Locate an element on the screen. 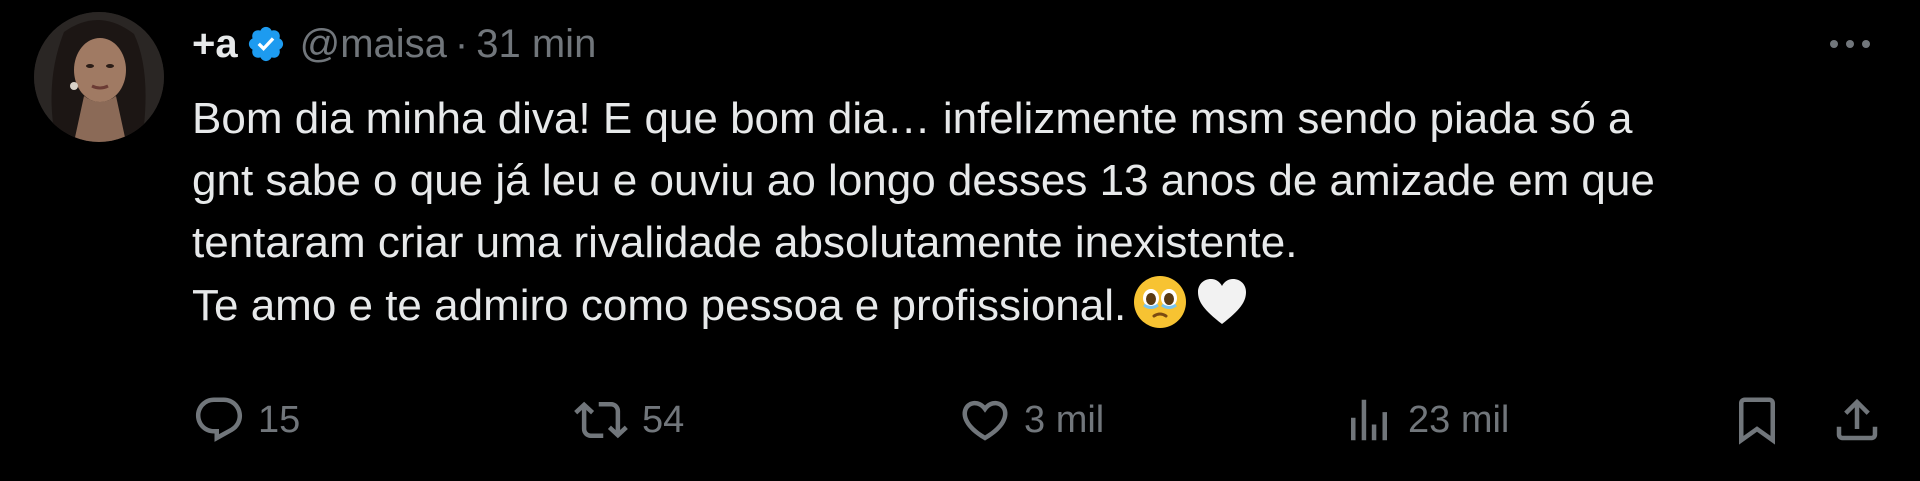 The height and width of the screenshot is (481, 1920). like-button: 3 mil is located at coordinates (1031, 420).